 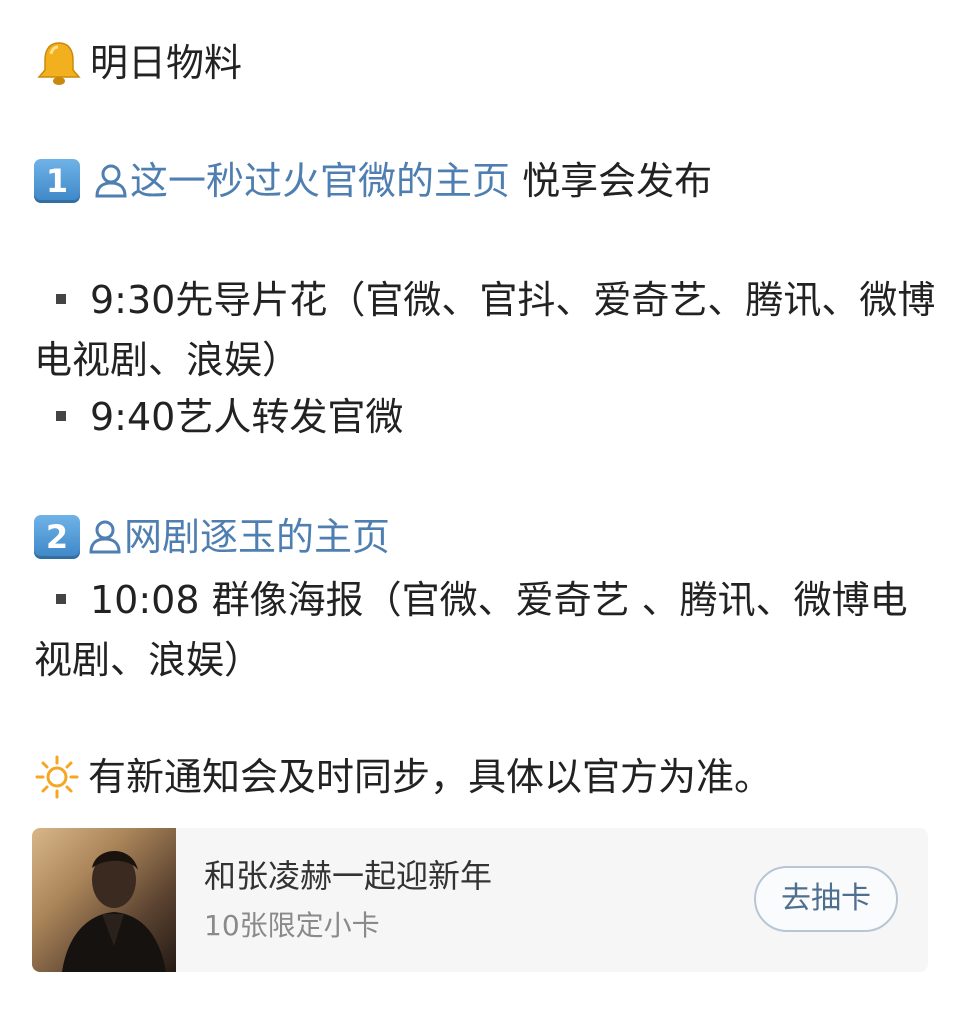 What do you see at coordinates (247, 417) in the screenshot?
I see `item1-bullet-2-text: 9:40艺人转发官微` at bounding box center [247, 417].